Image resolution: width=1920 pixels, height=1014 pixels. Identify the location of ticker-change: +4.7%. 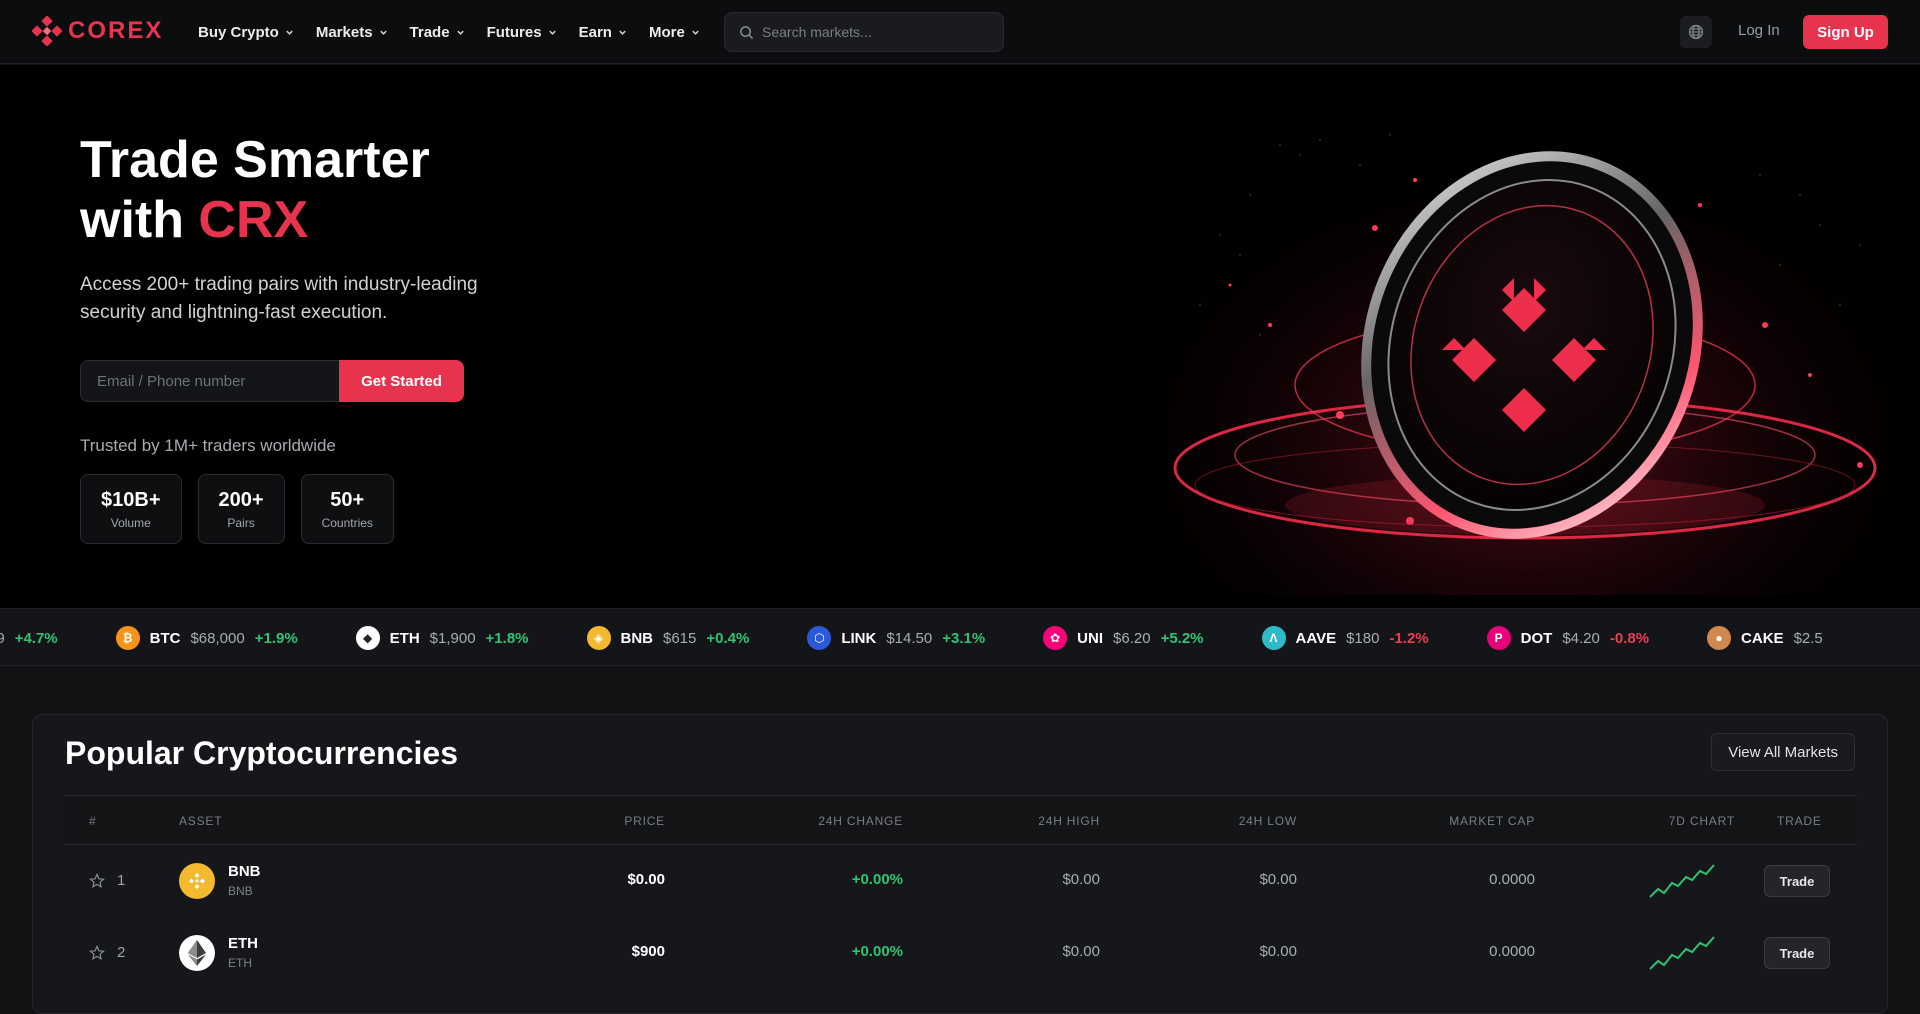
(36, 638).